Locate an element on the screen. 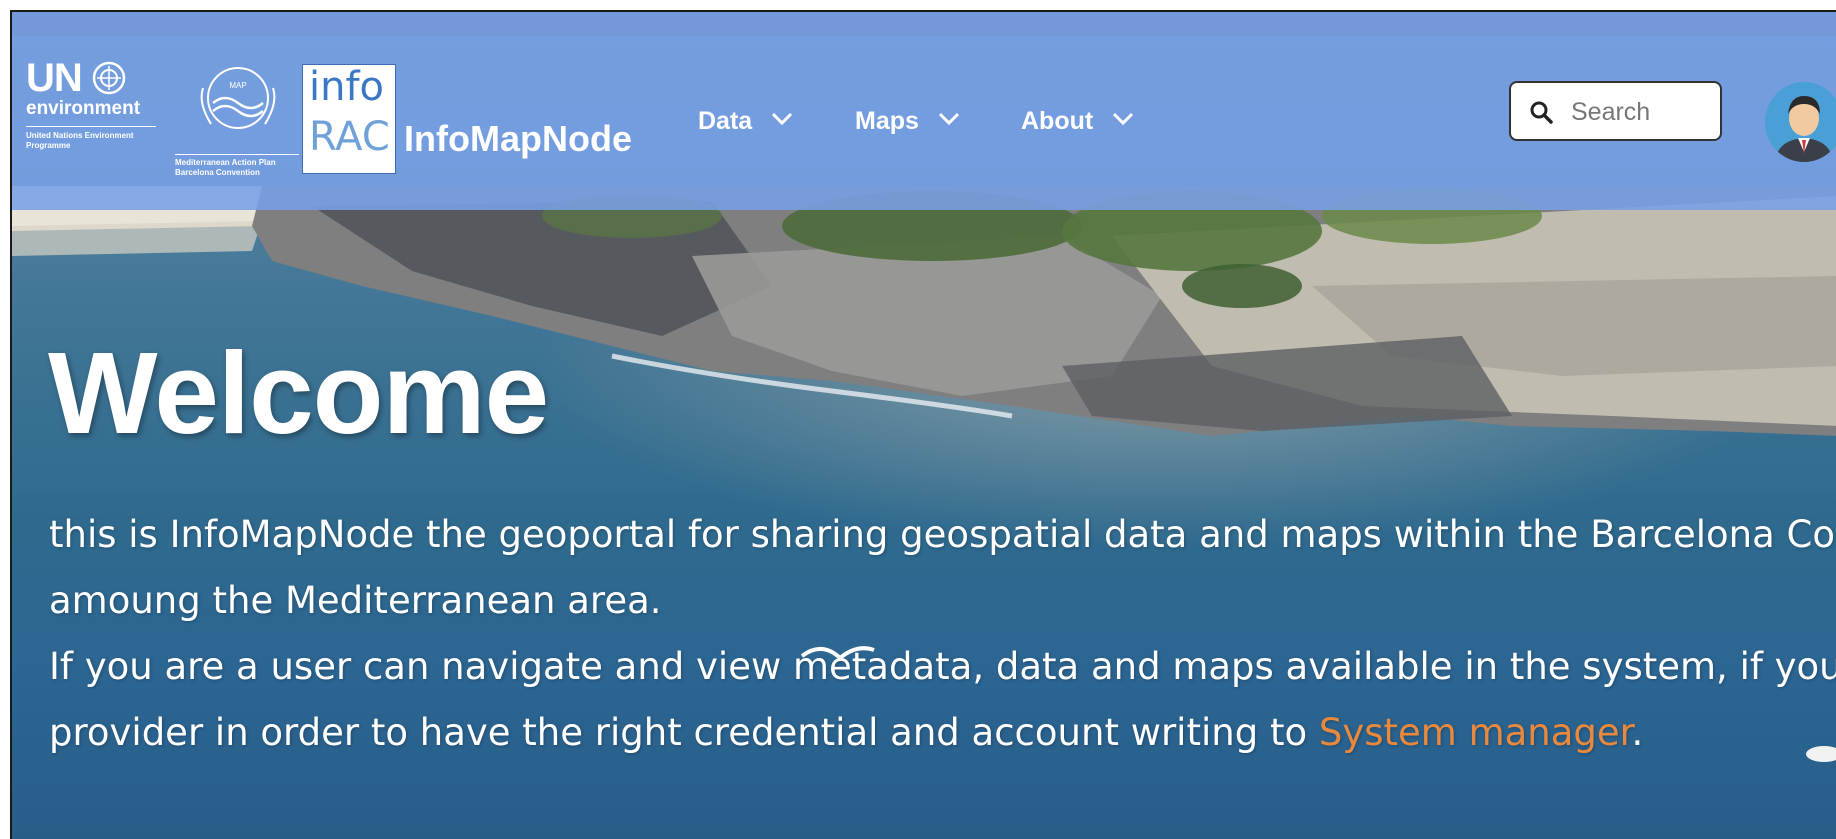  nav-about-label: About is located at coordinates (1057, 121).